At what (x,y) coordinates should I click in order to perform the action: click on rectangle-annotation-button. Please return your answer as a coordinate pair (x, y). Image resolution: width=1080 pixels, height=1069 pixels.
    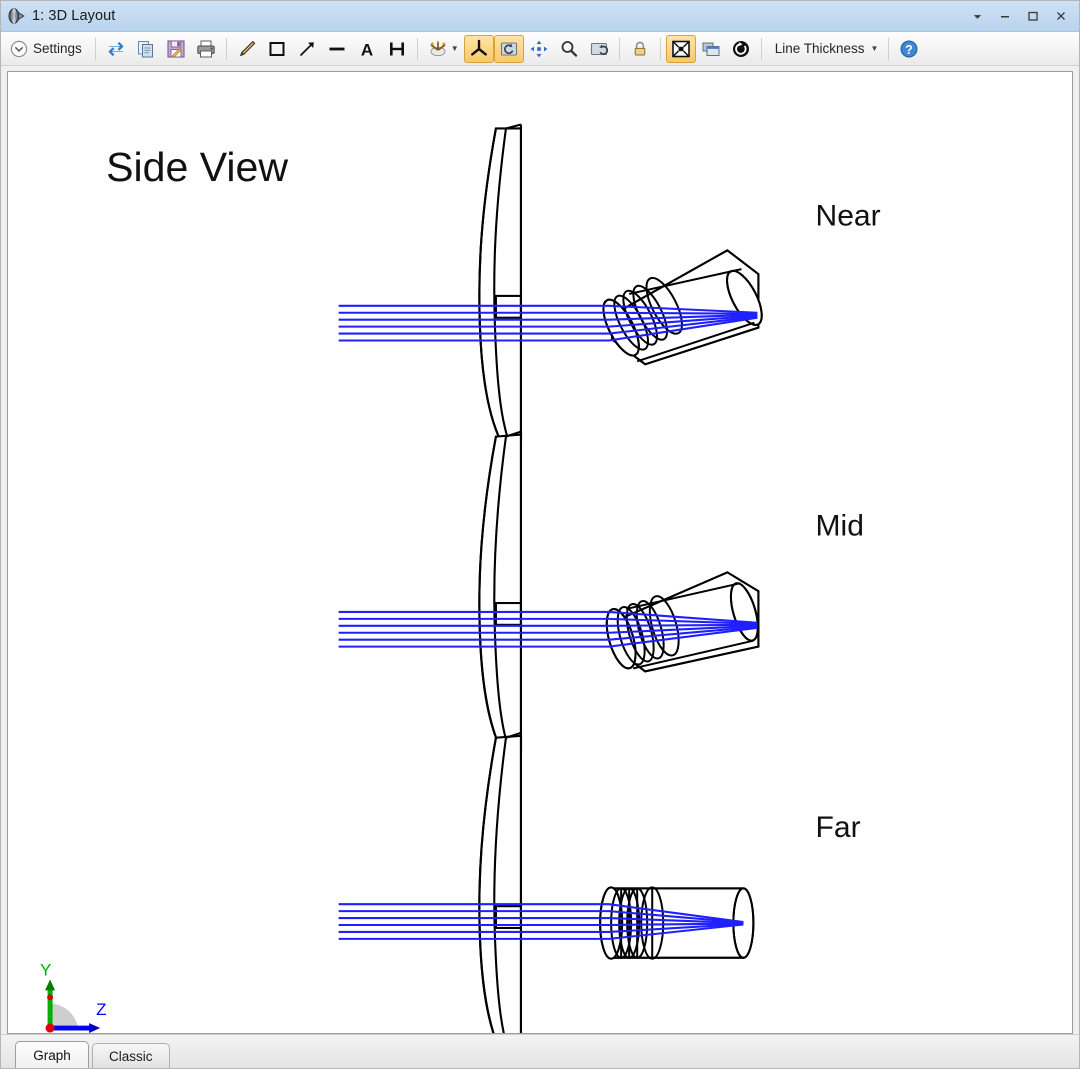
    Looking at the image, I should click on (277, 49).